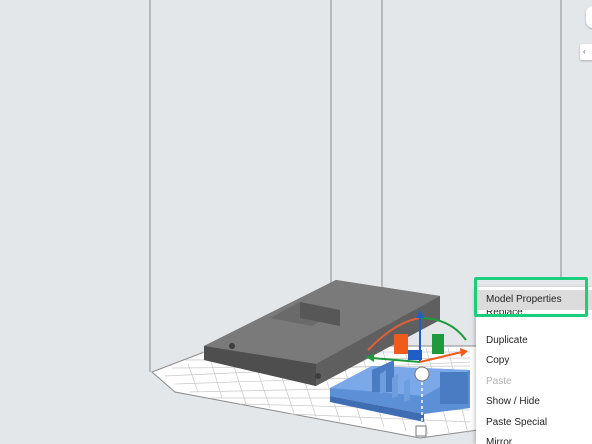 Image resolution: width=592 pixels, height=444 pixels. What do you see at coordinates (534, 341) in the screenshot?
I see `menu-item-duplicate: Duplicate` at bounding box center [534, 341].